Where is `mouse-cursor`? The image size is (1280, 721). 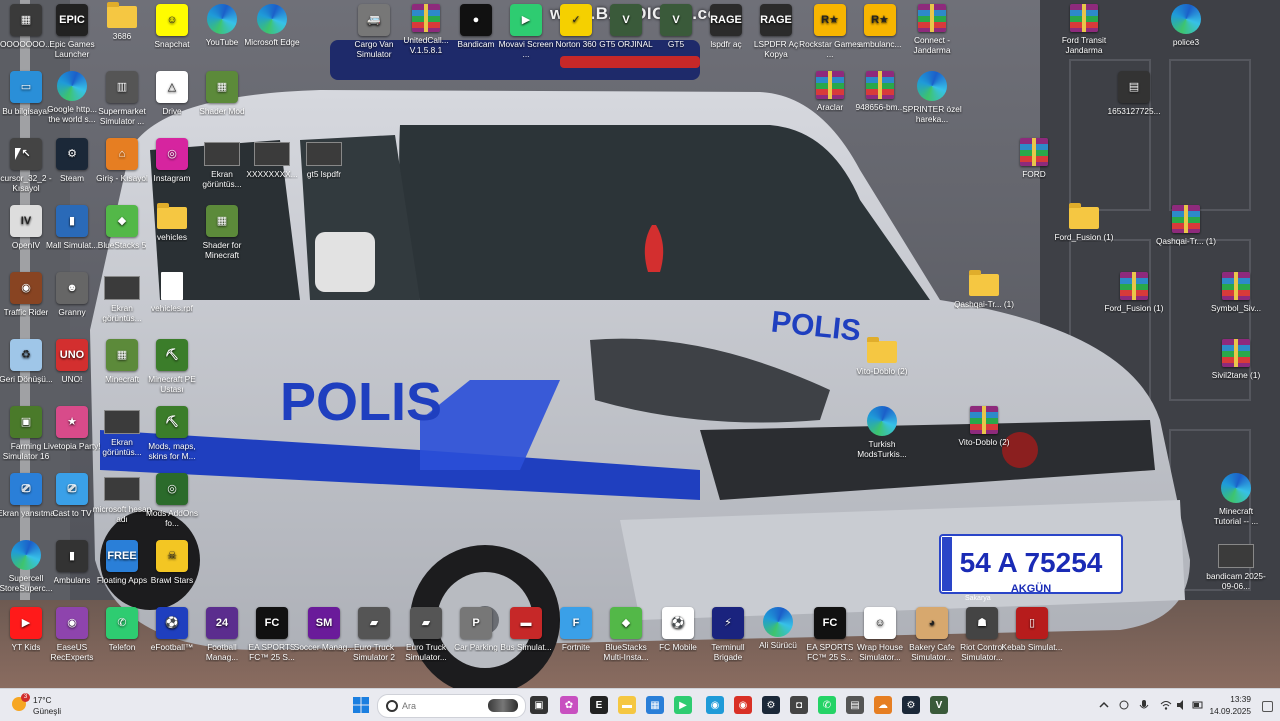 mouse-cursor is located at coordinates (18, 154).